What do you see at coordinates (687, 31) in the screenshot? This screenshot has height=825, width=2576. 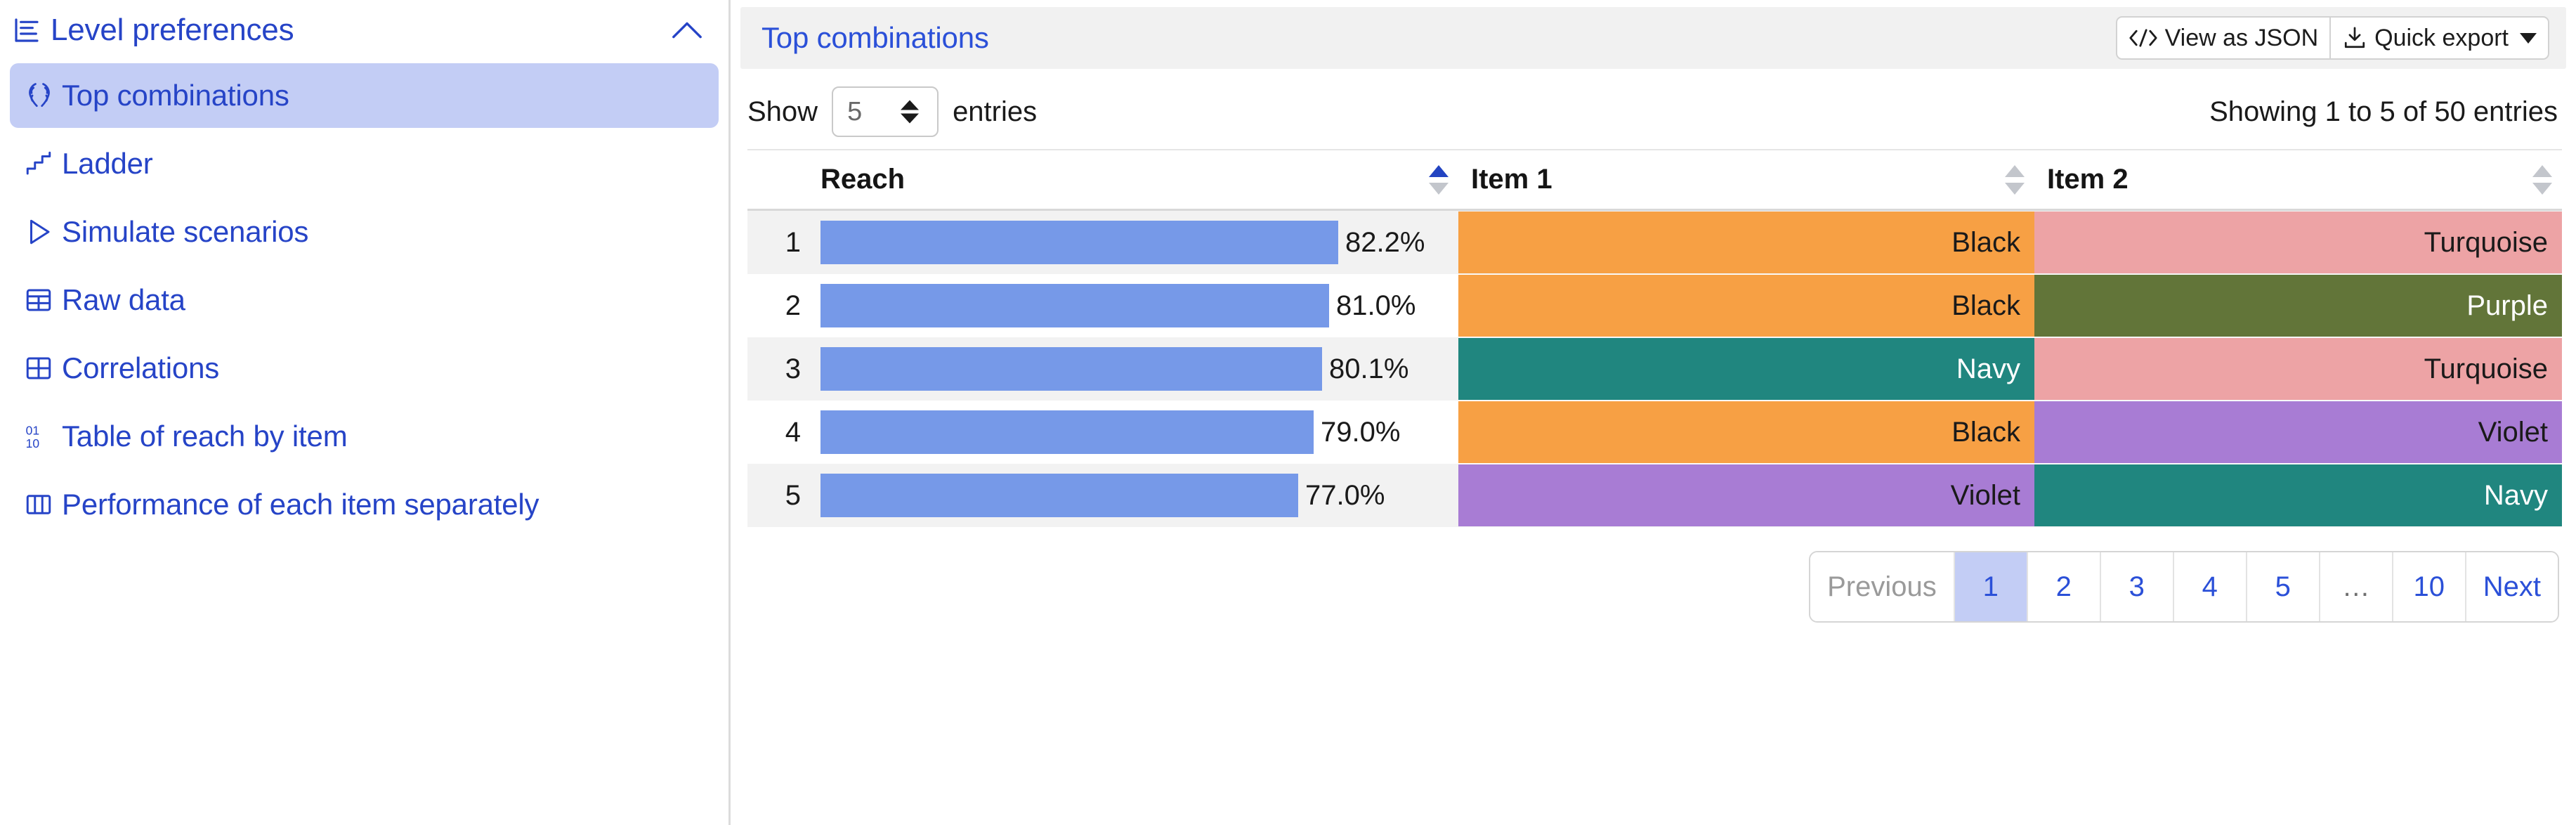 I see `chevron-up-icon` at bounding box center [687, 31].